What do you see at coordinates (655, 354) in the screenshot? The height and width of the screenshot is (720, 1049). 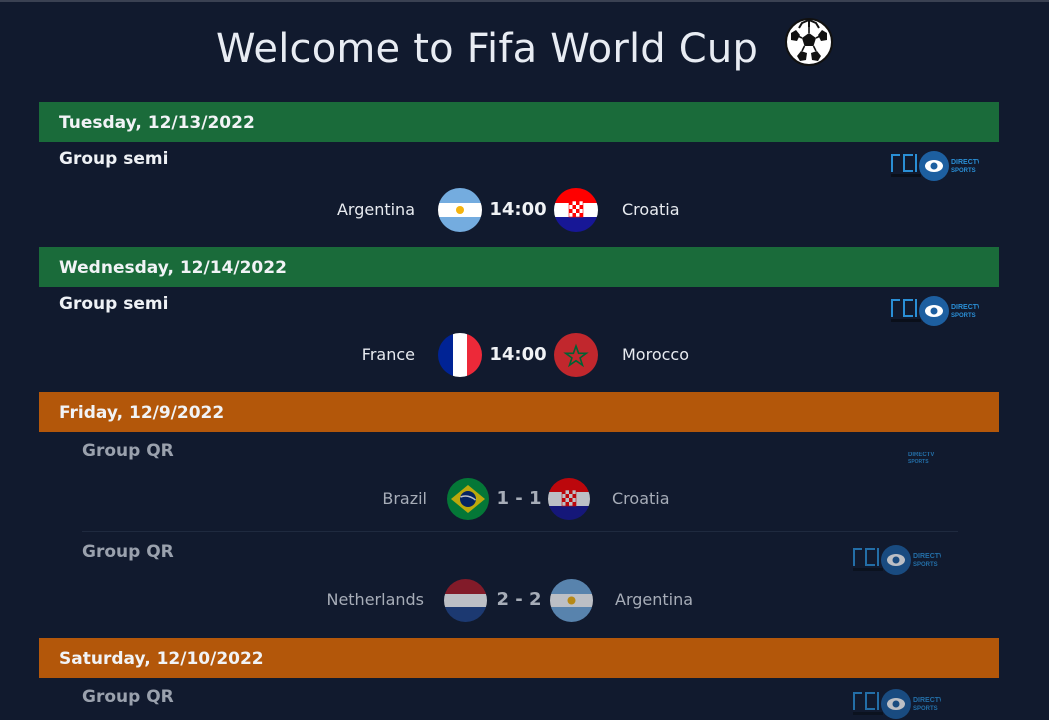 I see `away-team-name: Morocco` at bounding box center [655, 354].